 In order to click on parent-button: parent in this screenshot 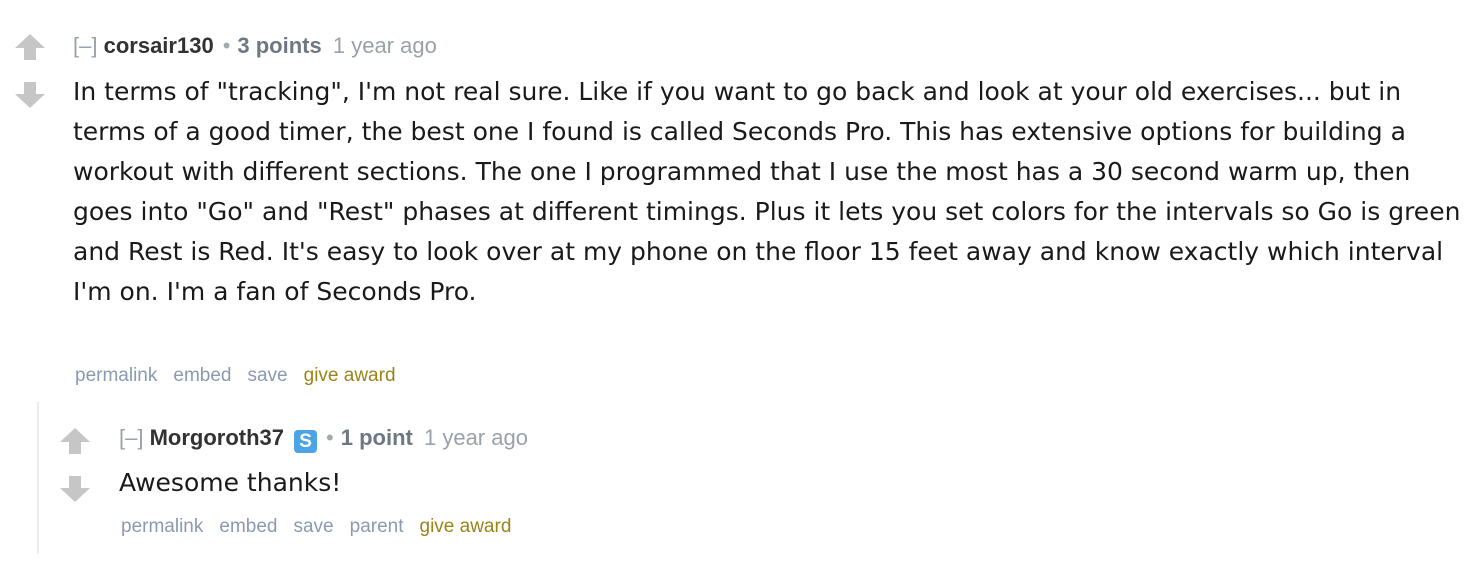, I will do `click(377, 526)`.